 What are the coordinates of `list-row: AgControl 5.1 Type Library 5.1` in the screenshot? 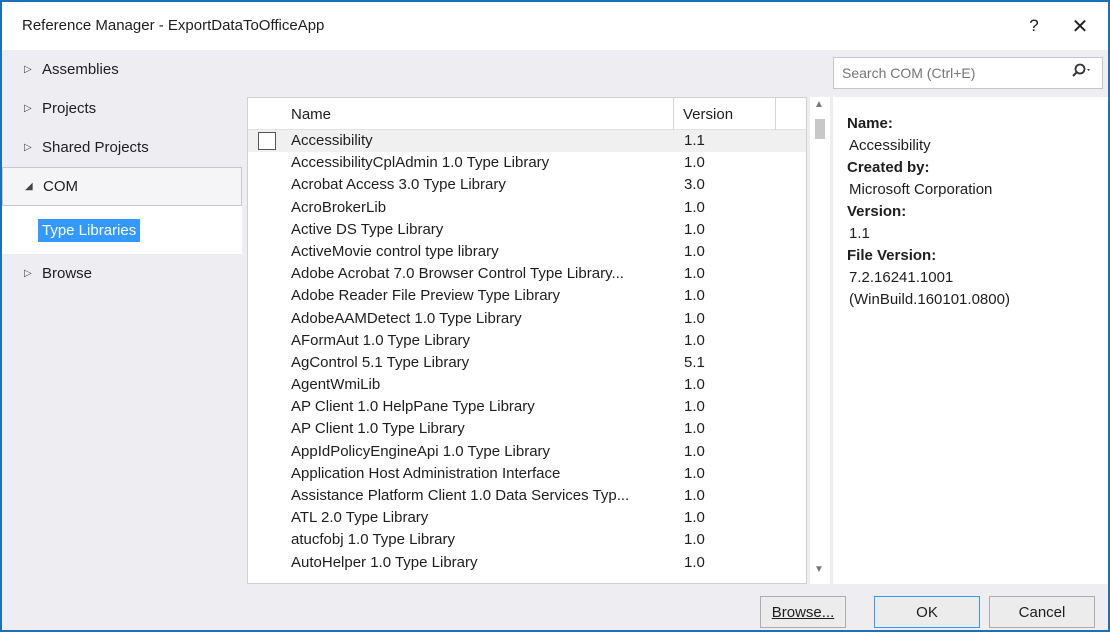 It's located at (527, 363).